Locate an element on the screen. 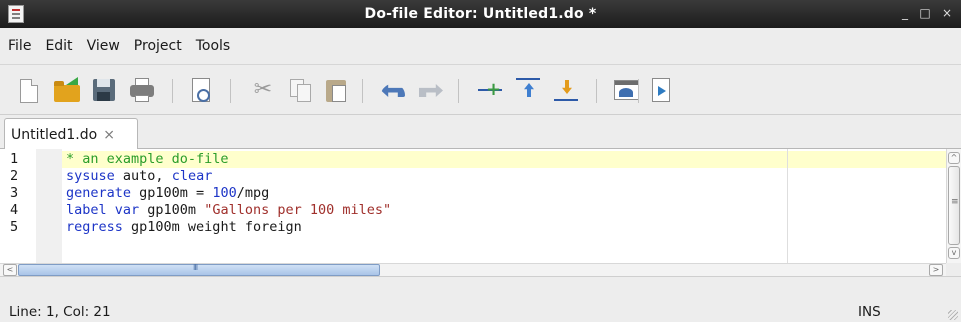 The image size is (961, 322). next-bookmark-icon is located at coordinates (567, 90).